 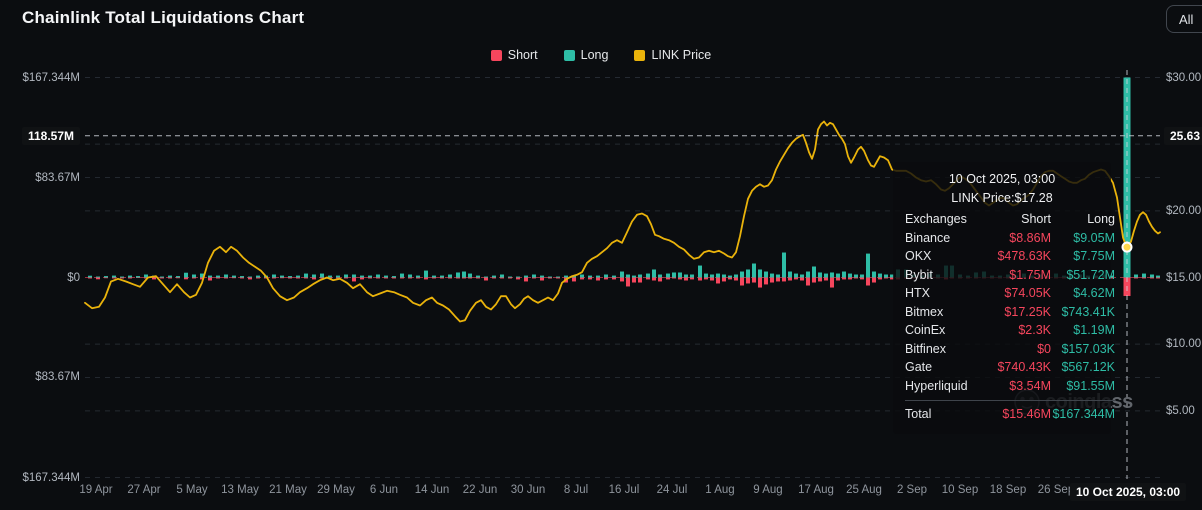 What do you see at coordinates (1002, 198) in the screenshot?
I see `tooltip-link-price: LINK Price:$17.28` at bounding box center [1002, 198].